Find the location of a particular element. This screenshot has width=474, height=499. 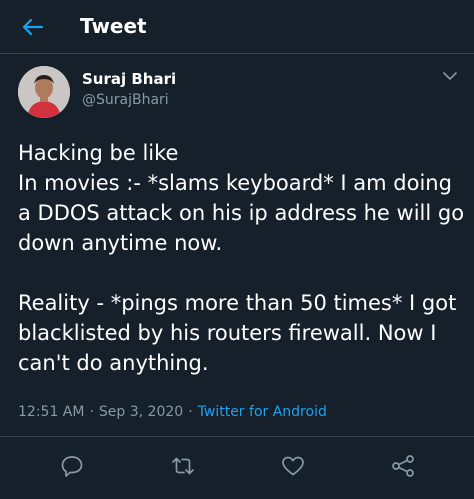

back-button is located at coordinates (33, 27).